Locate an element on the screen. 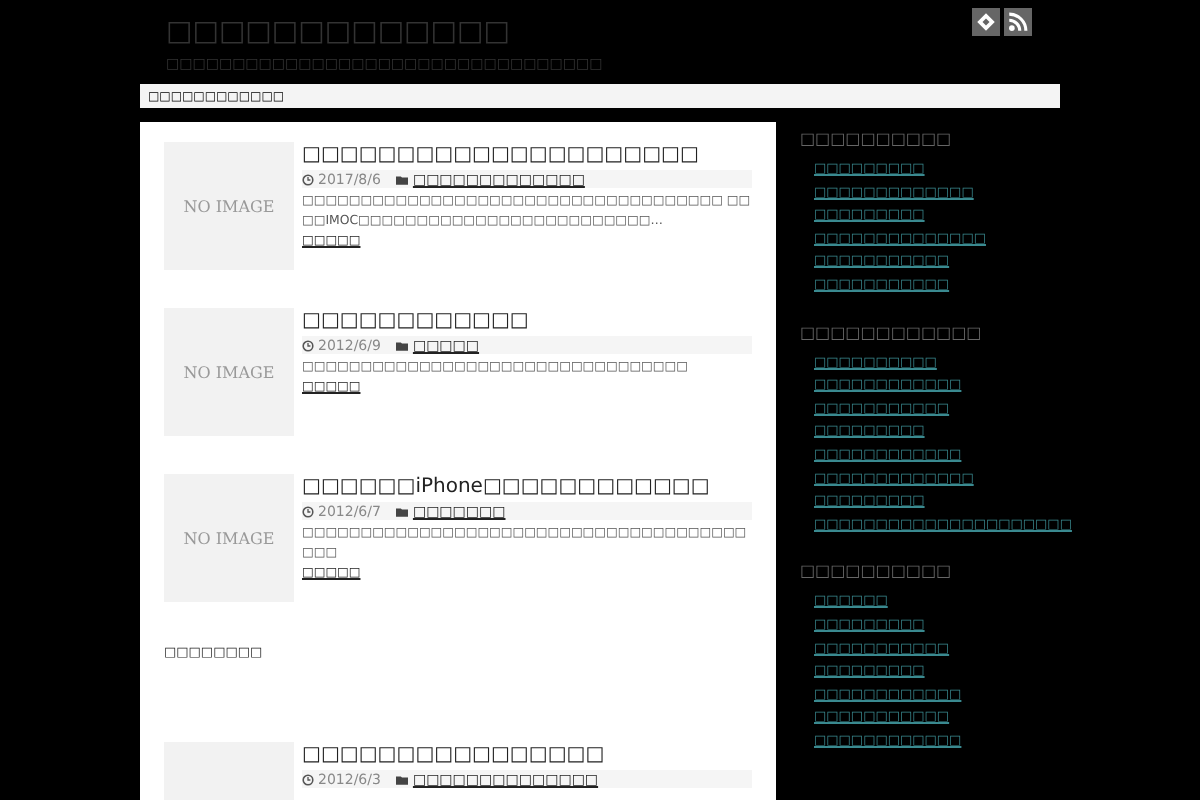 The image size is (1200, 800). widget-heading: □□□□□□□□□□□□ is located at coordinates (892, 333).